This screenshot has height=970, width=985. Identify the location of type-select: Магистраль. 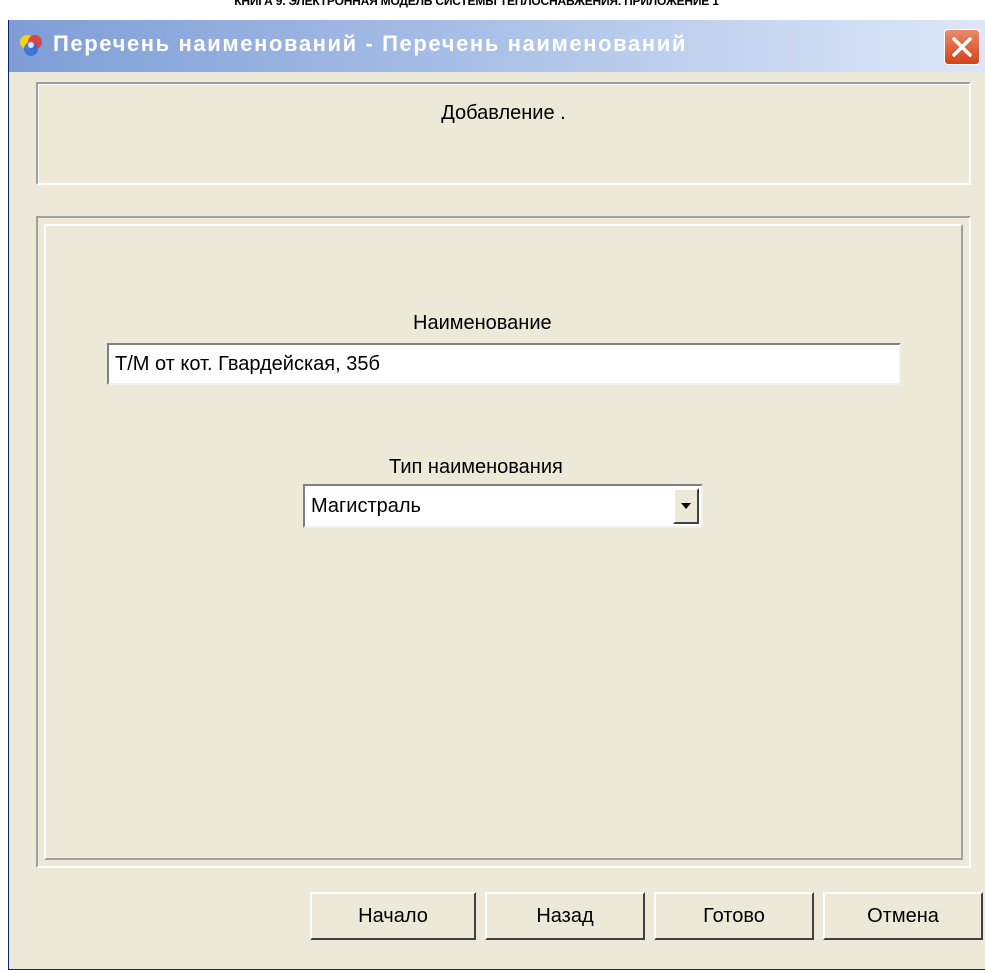
(503, 506).